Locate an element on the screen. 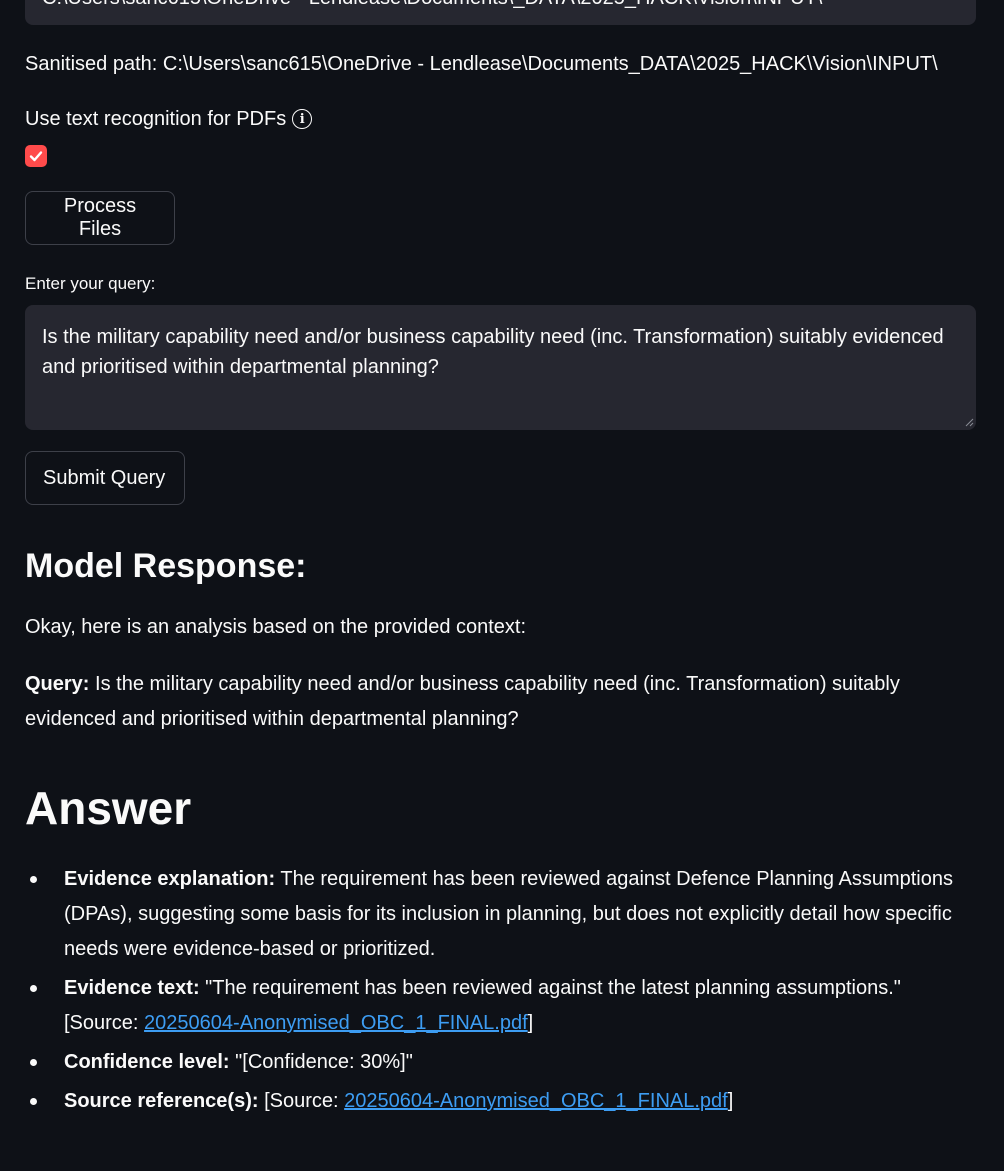 The width and height of the screenshot is (1004, 1171). process-files-button: Process Files is located at coordinates (100, 218).